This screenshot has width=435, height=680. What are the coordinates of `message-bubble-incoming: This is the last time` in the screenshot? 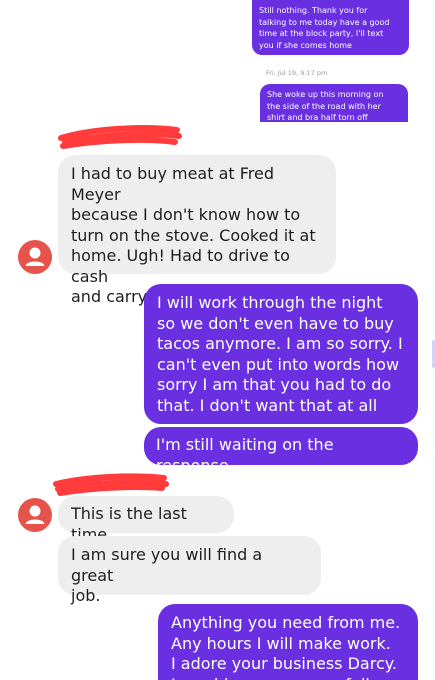 It's located at (146, 520).